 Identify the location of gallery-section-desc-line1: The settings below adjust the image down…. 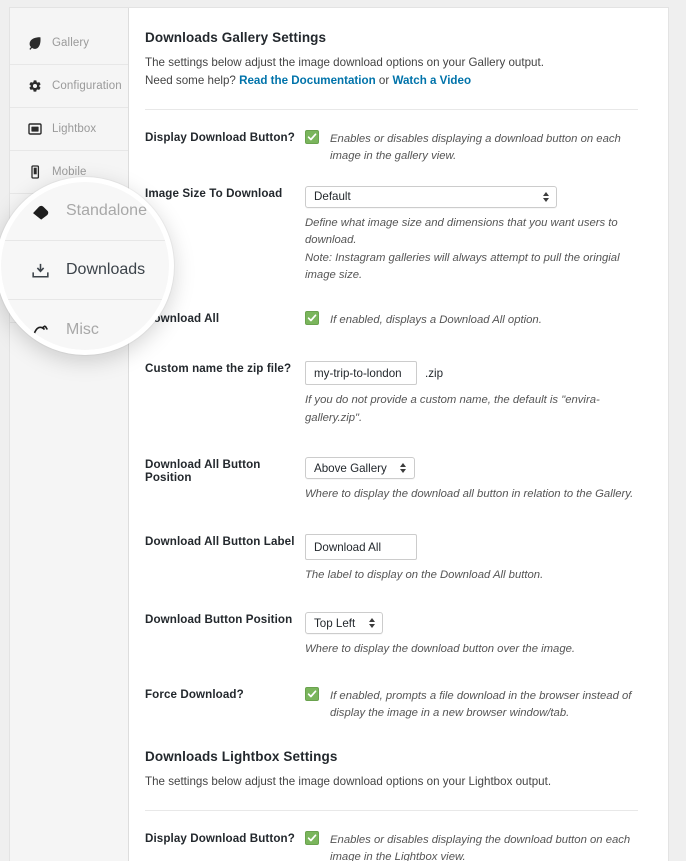
(344, 62).